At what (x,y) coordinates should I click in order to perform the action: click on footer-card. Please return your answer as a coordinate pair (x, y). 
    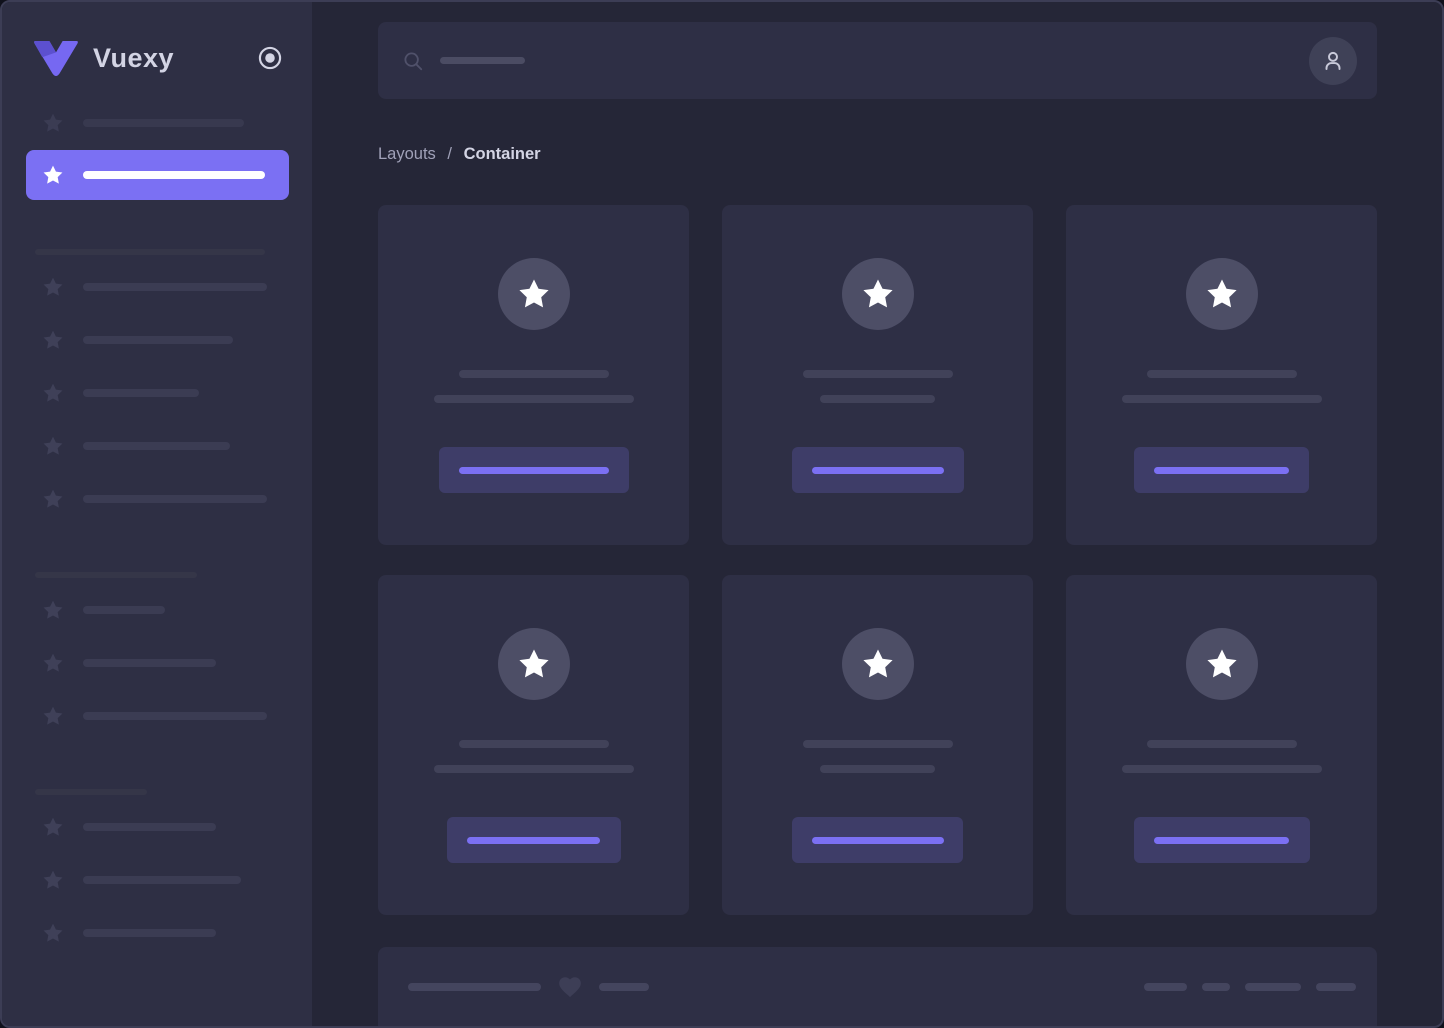
    Looking at the image, I should click on (877, 986).